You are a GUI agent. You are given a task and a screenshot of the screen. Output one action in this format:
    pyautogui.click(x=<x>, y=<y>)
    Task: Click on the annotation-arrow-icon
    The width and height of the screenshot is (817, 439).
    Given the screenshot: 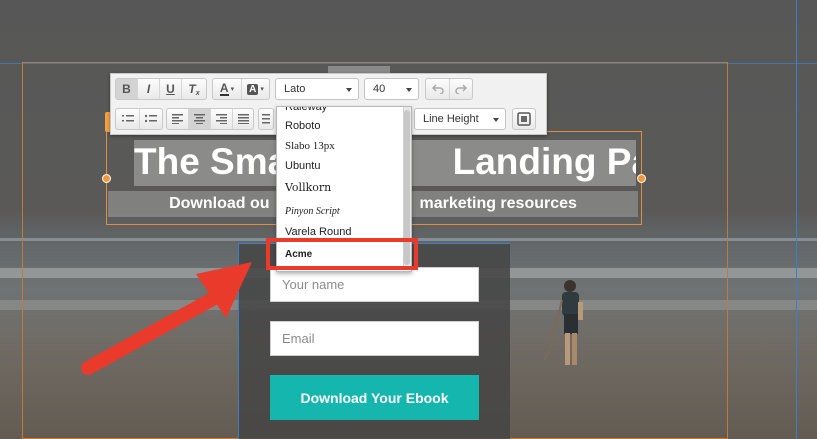 What is the action you would take?
    pyautogui.click(x=166, y=318)
    